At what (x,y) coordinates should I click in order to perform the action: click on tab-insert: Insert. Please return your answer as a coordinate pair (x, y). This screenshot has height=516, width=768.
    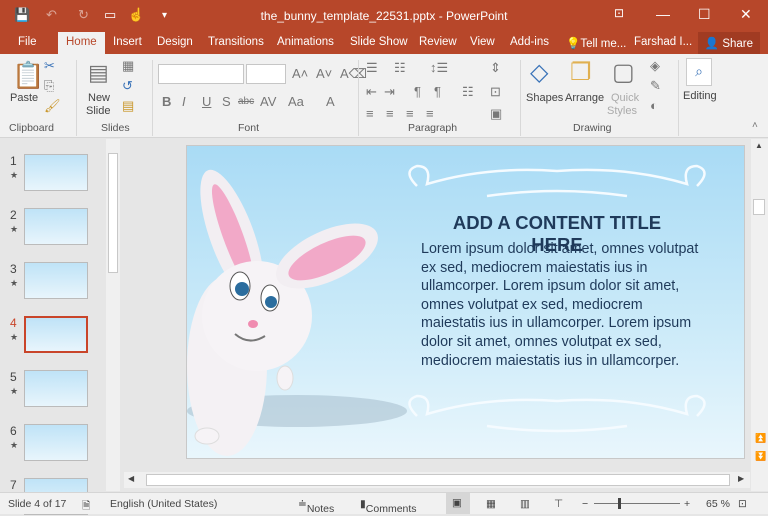
    Looking at the image, I should click on (127, 42).